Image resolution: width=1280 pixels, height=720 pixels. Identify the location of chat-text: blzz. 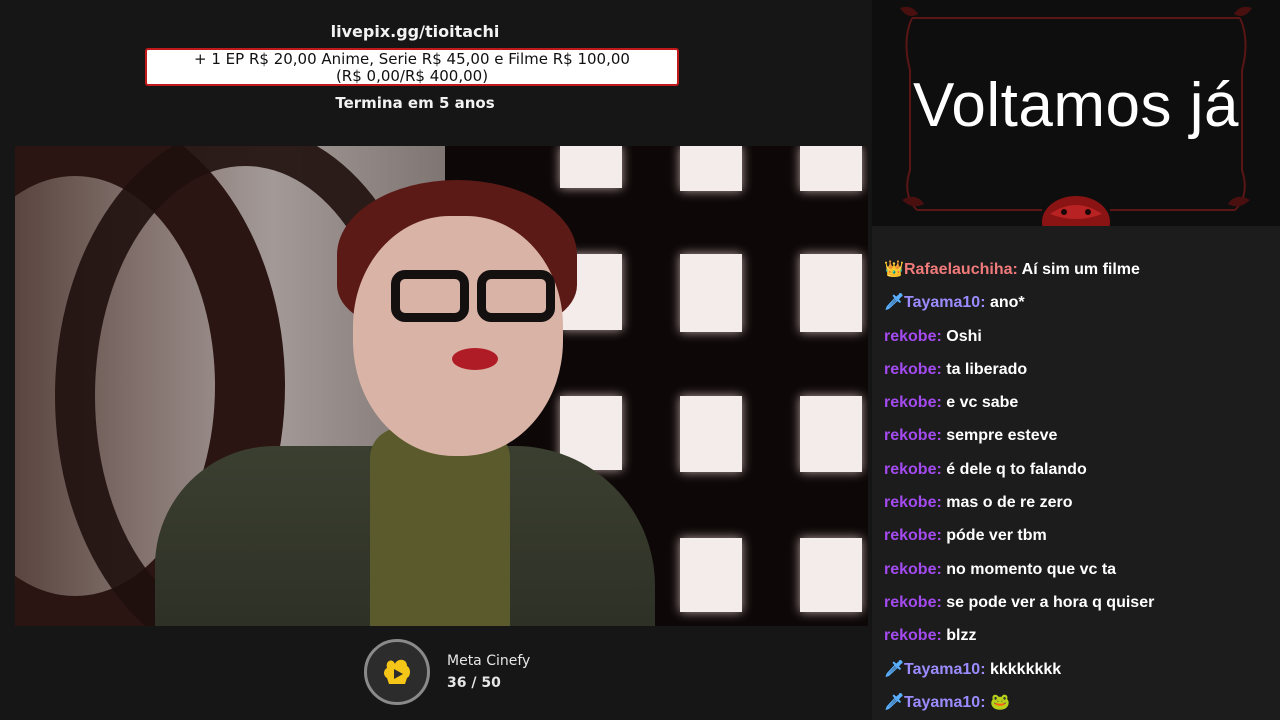
(961, 636).